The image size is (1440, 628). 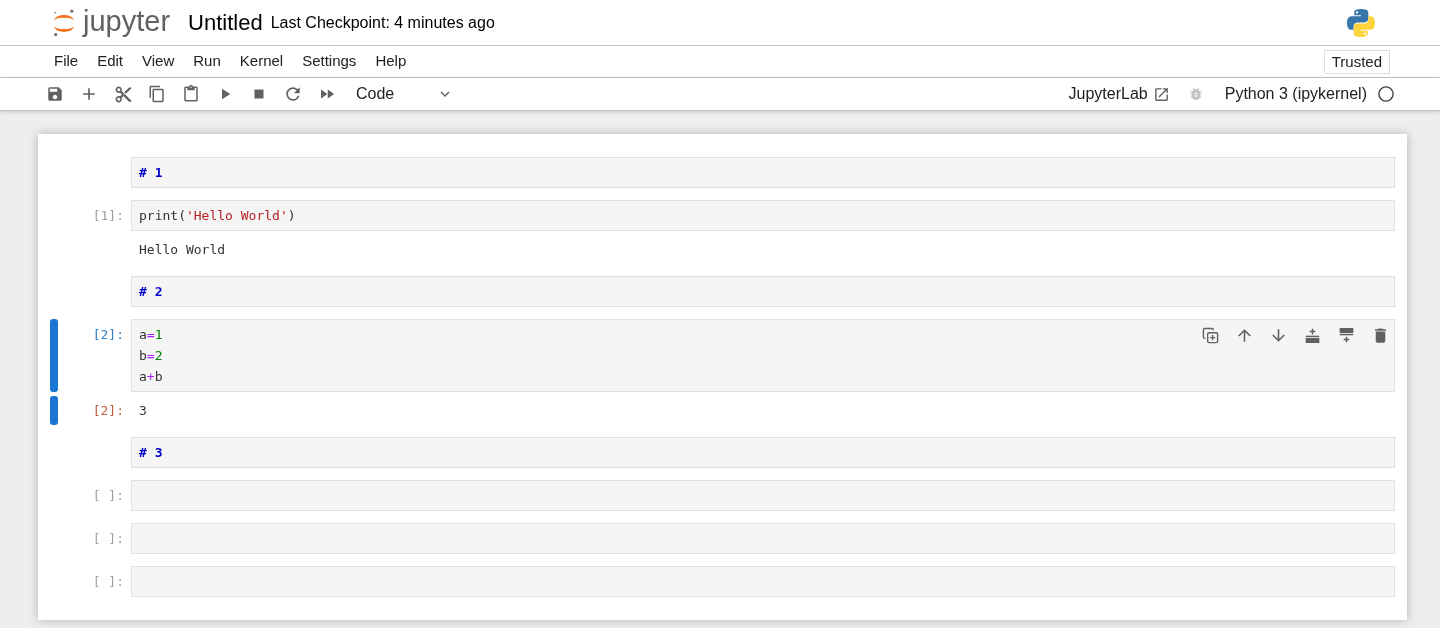 I want to click on code-editor: print('Hello World'), so click(x=763, y=215).